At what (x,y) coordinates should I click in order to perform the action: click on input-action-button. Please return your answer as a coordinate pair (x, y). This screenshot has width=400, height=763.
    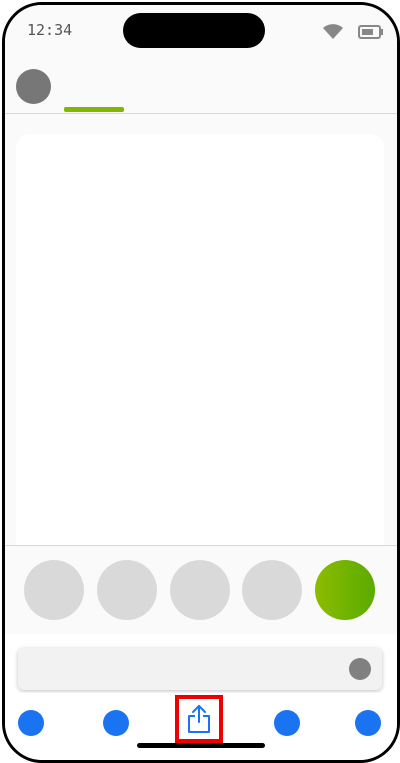
    Looking at the image, I should click on (360, 669).